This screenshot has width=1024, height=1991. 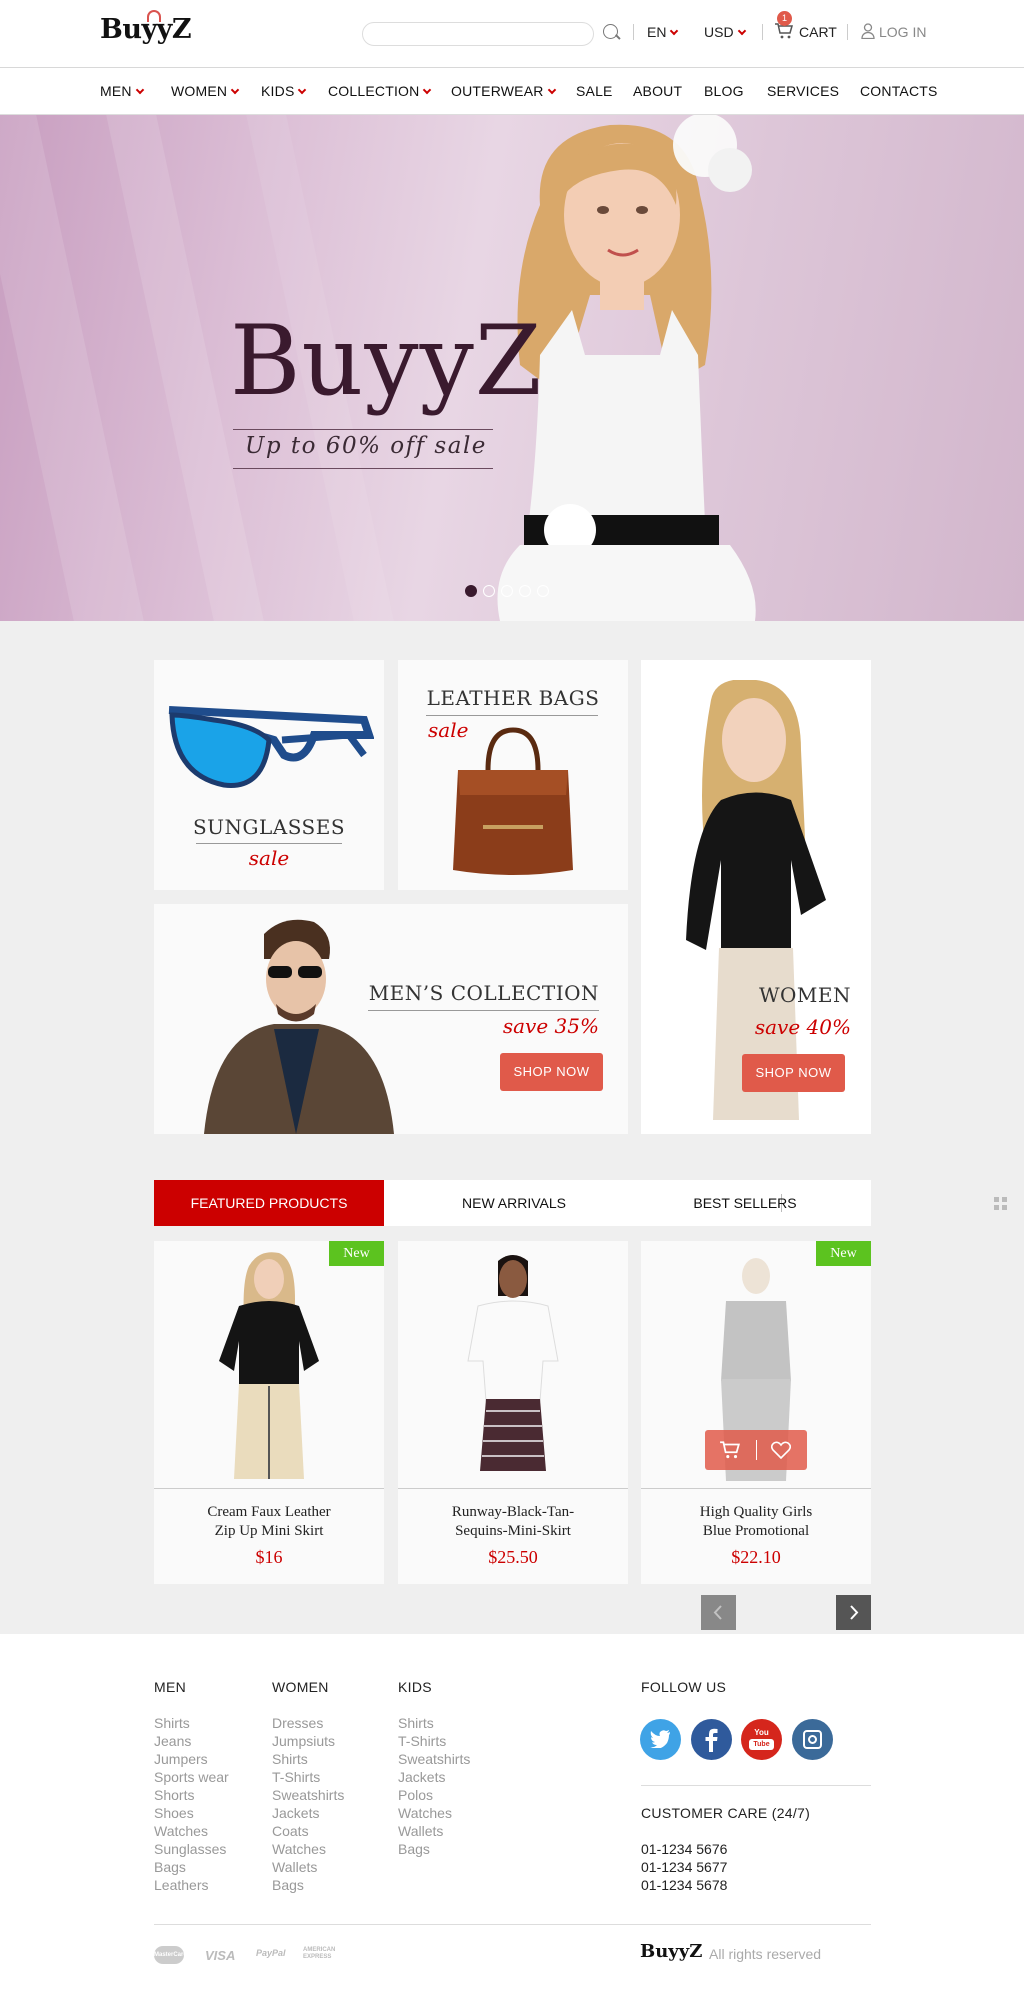 What do you see at coordinates (756, 1531) in the screenshot?
I see `product-name-line: Blue Promotional` at bounding box center [756, 1531].